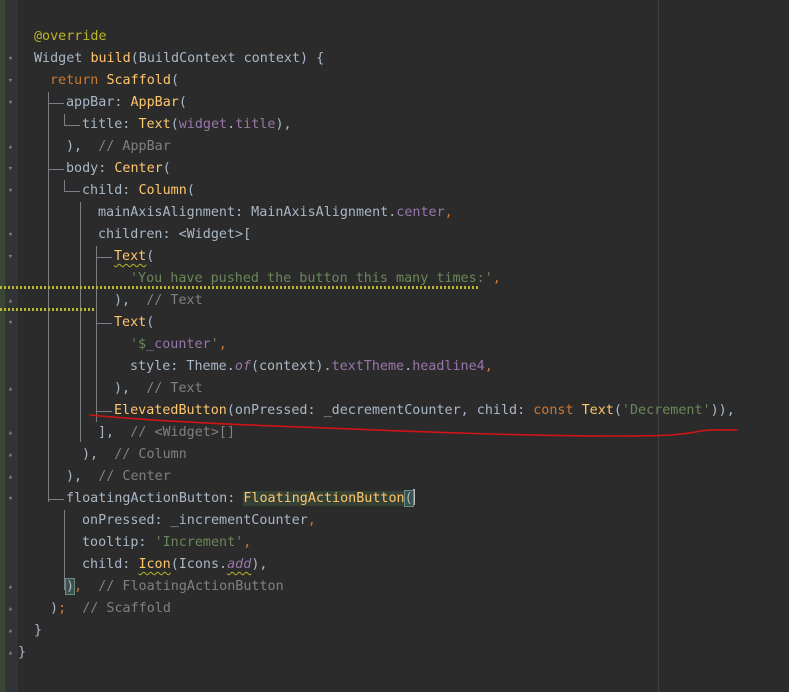  I want to click on punct-token: (context)., so click(291, 366).